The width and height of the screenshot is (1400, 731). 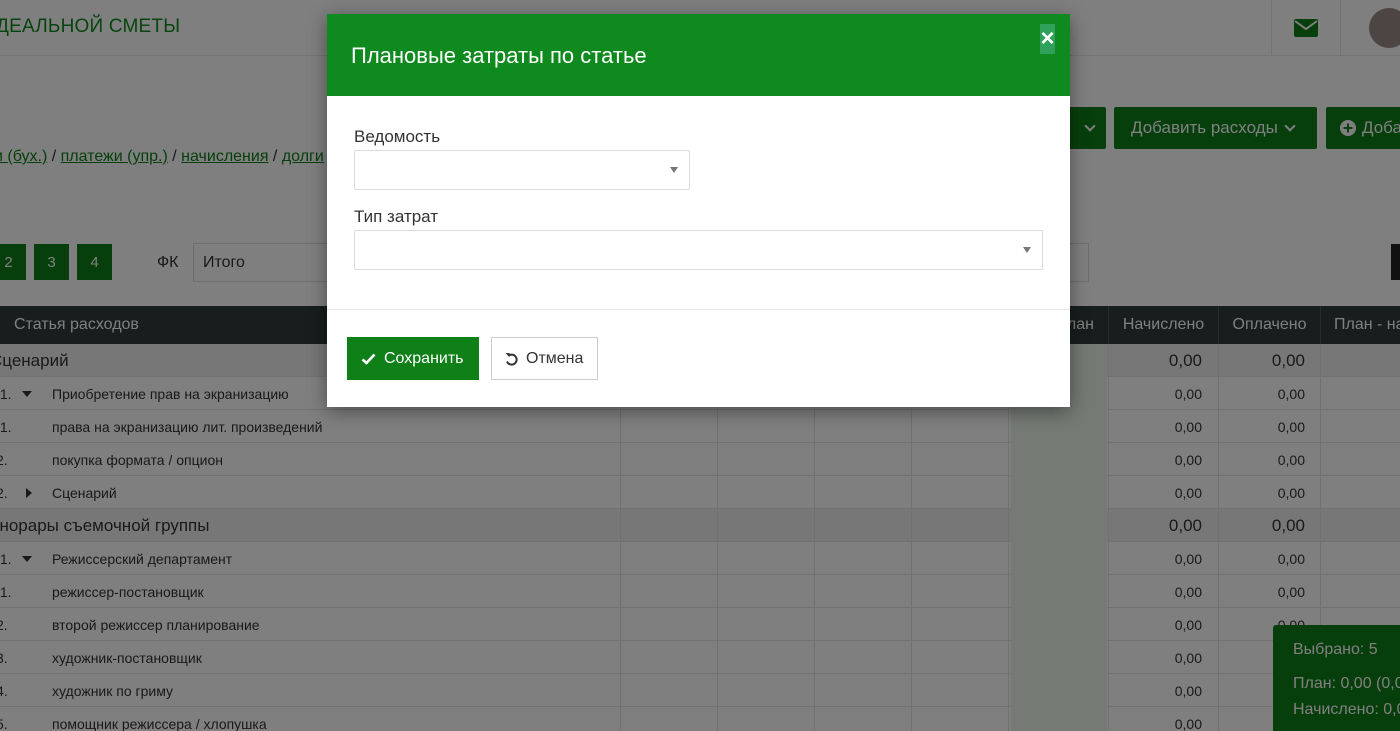 What do you see at coordinates (499, 55) in the screenshot?
I see `dialog-title: Плановые затраты по статье` at bounding box center [499, 55].